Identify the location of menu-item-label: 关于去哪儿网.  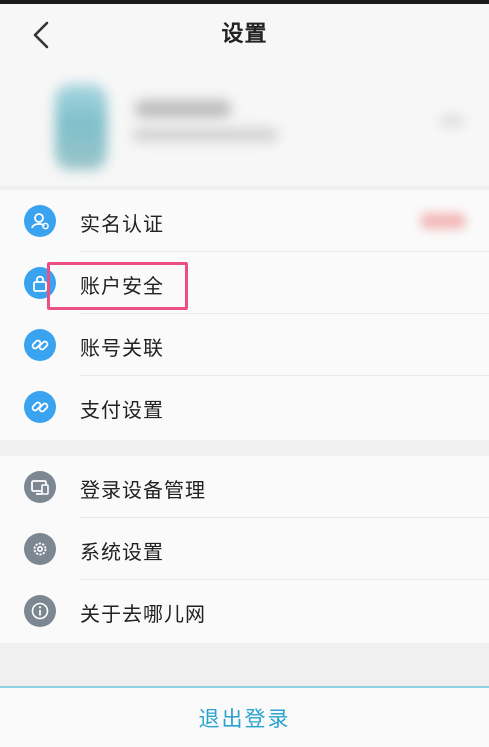
(143, 614).